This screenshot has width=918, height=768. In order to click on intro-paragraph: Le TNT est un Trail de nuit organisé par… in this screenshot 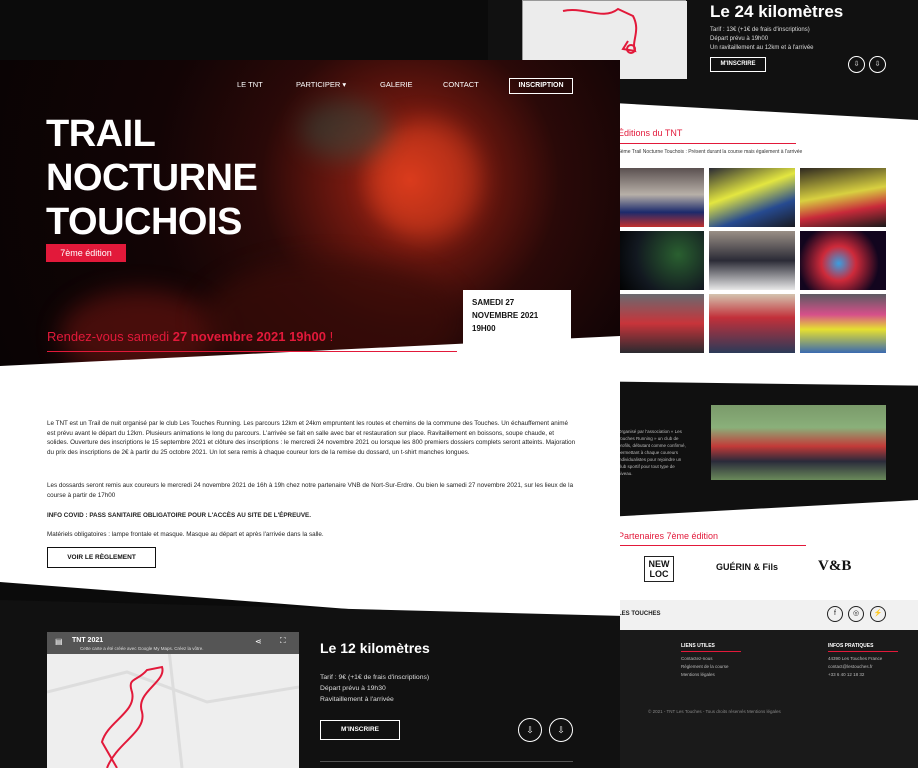, I will do `click(311, 438)`.